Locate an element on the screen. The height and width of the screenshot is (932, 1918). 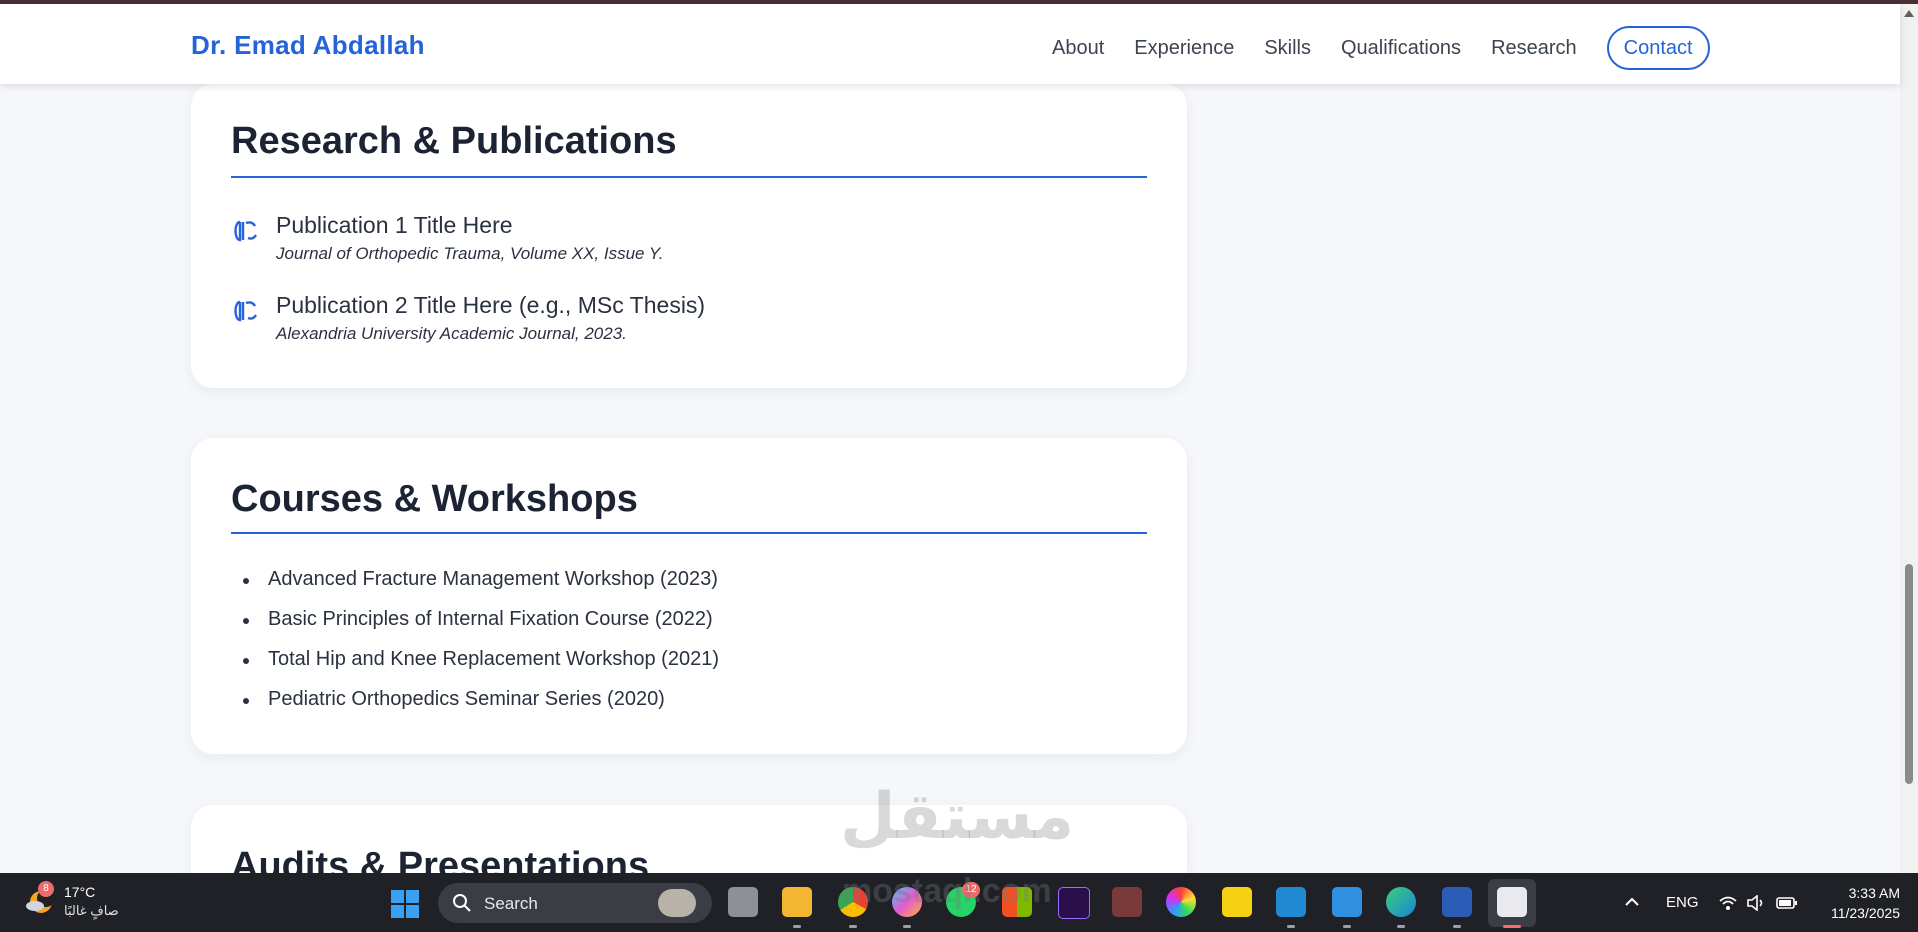
taskbar-search: Search is located at coordinates (575, 903).